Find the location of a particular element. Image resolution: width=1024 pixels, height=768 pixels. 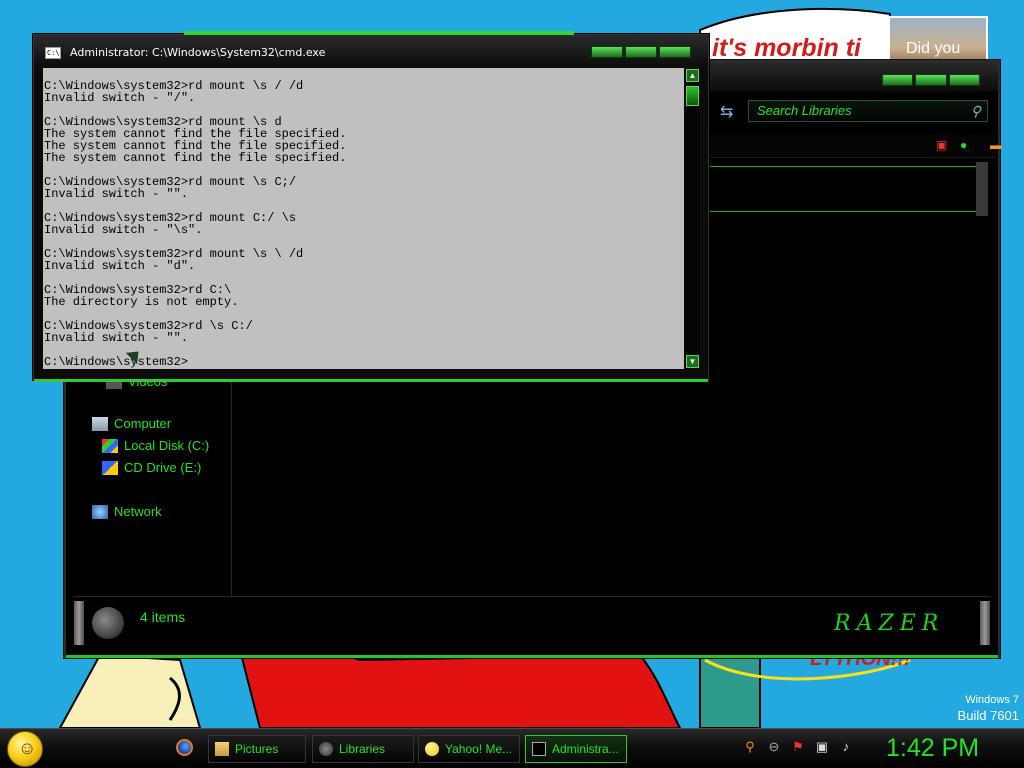

cmd-window-controls is located at coordinates (641, 52).